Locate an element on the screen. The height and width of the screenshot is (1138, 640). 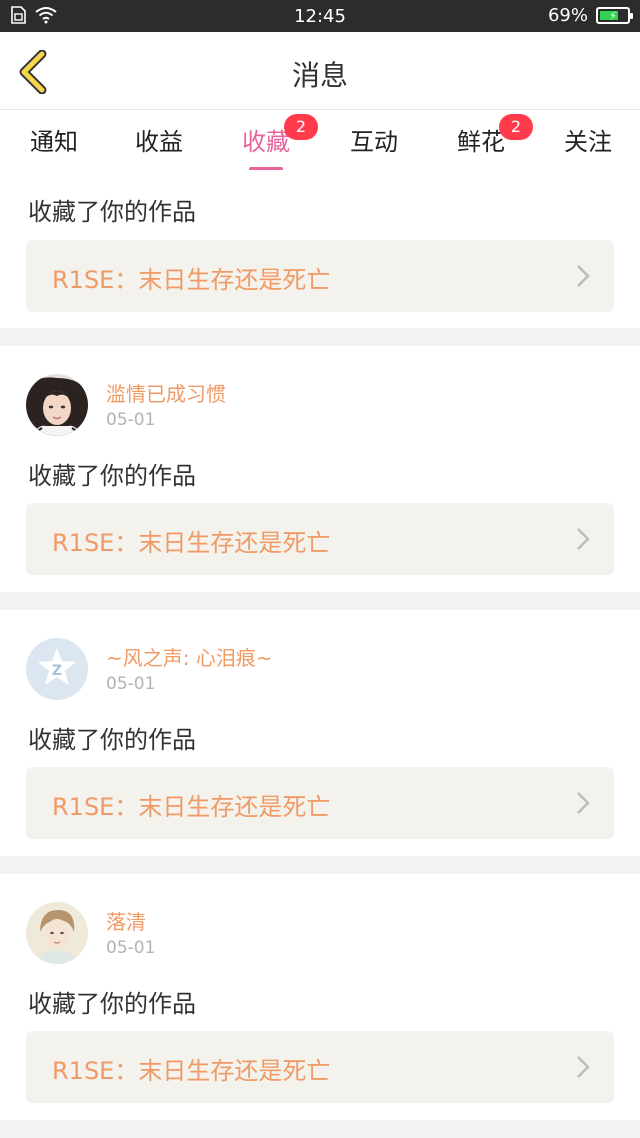
tab-favorites: 收藏 2 is located at coordinates (266, 142).